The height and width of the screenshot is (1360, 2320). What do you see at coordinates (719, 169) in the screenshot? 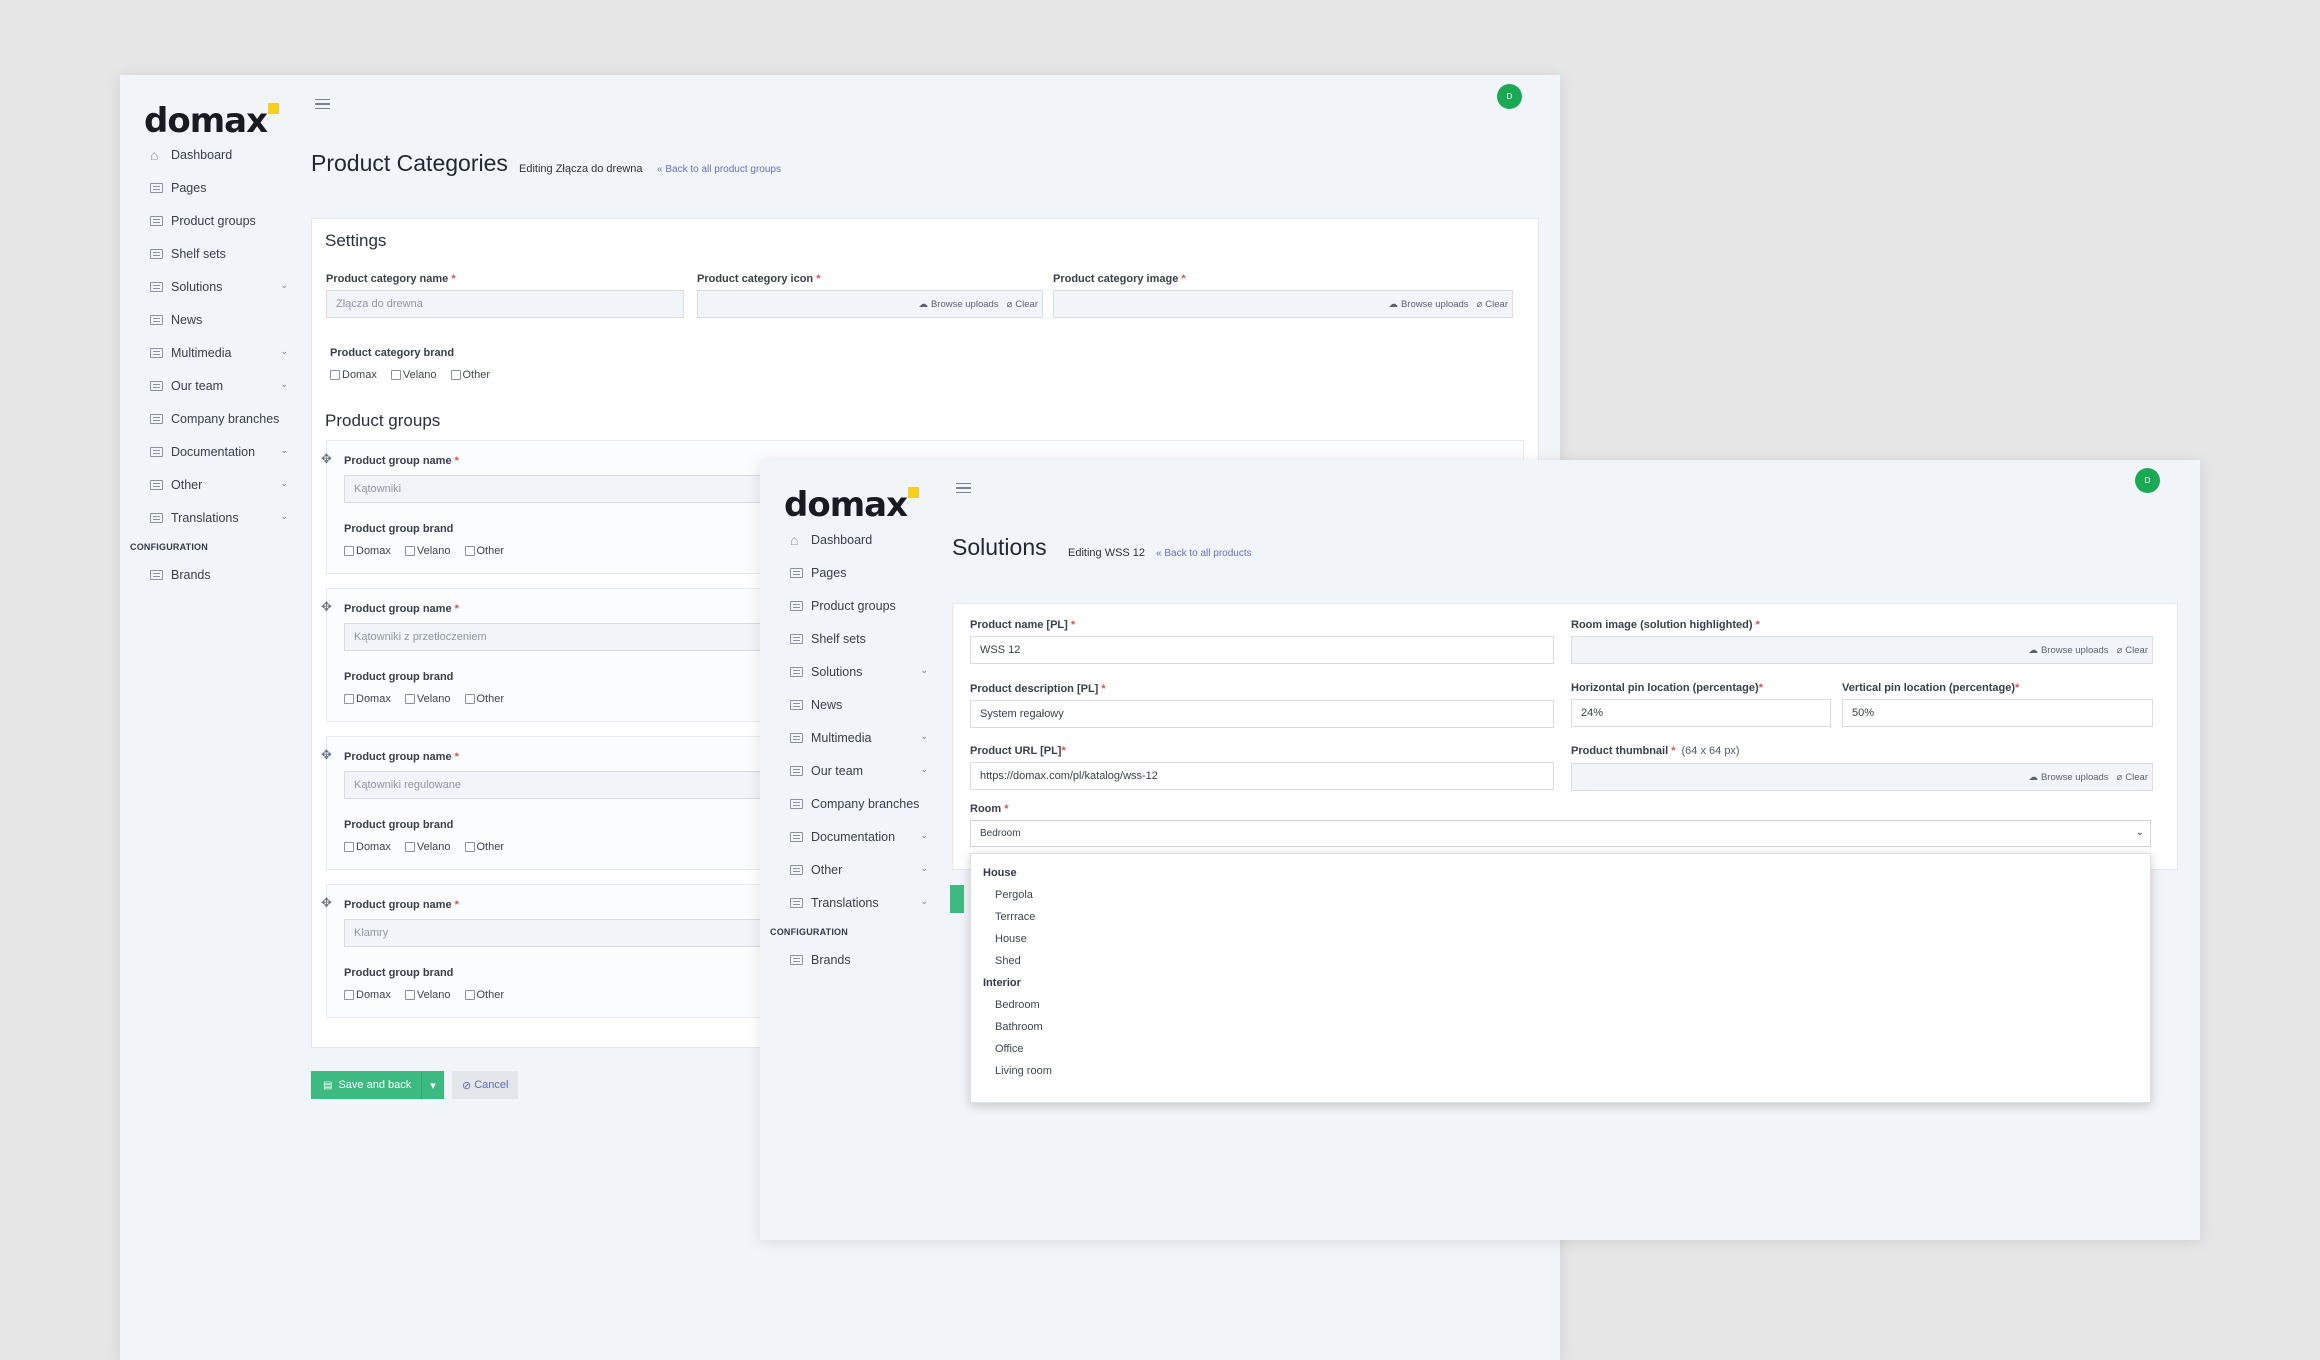
I see `back-to-product-groups-link: « Back to all product groups` at bounding box center [719, 169].